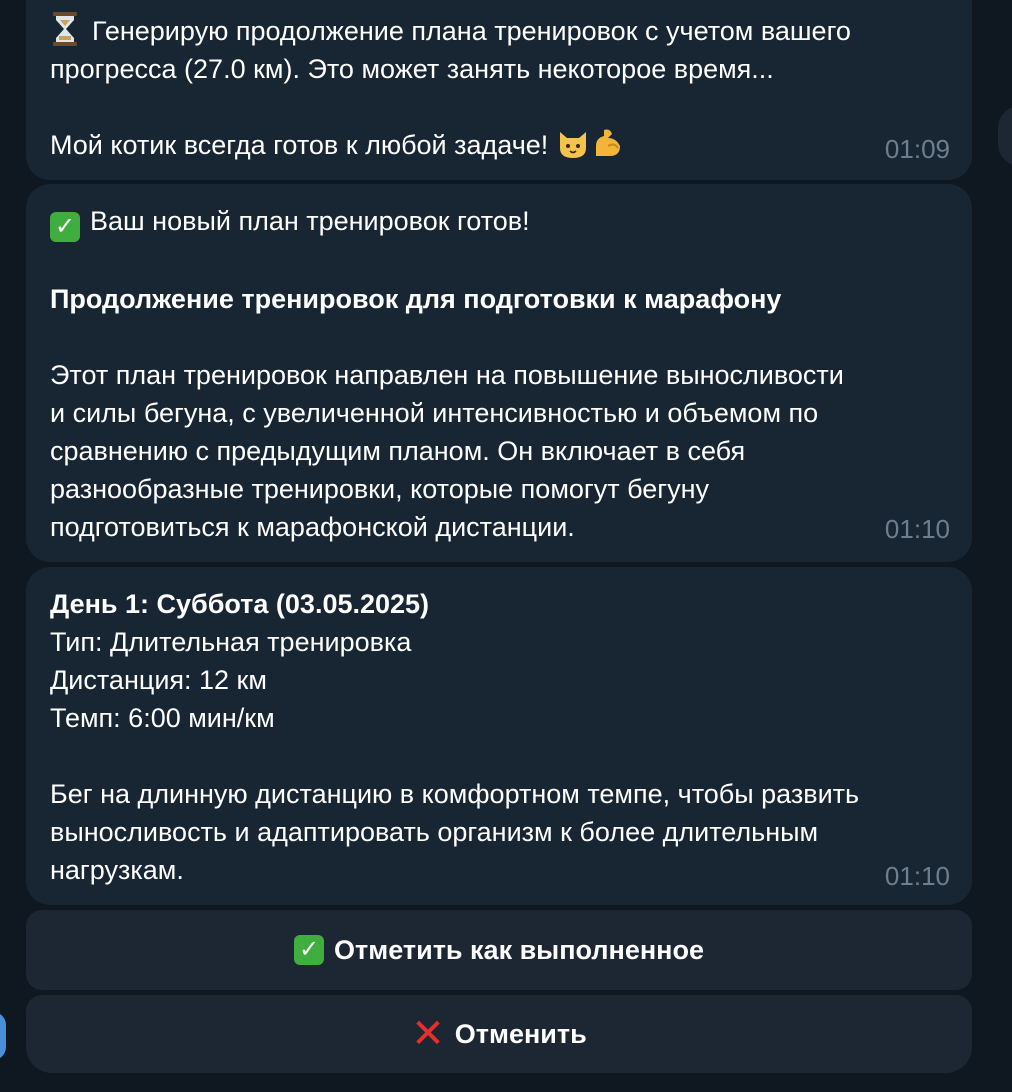 The height and width of the screenshot is (1092, 1012). I want to click on message-line: Мой котик всегда готов к любой задаче!, so click(500, 145).